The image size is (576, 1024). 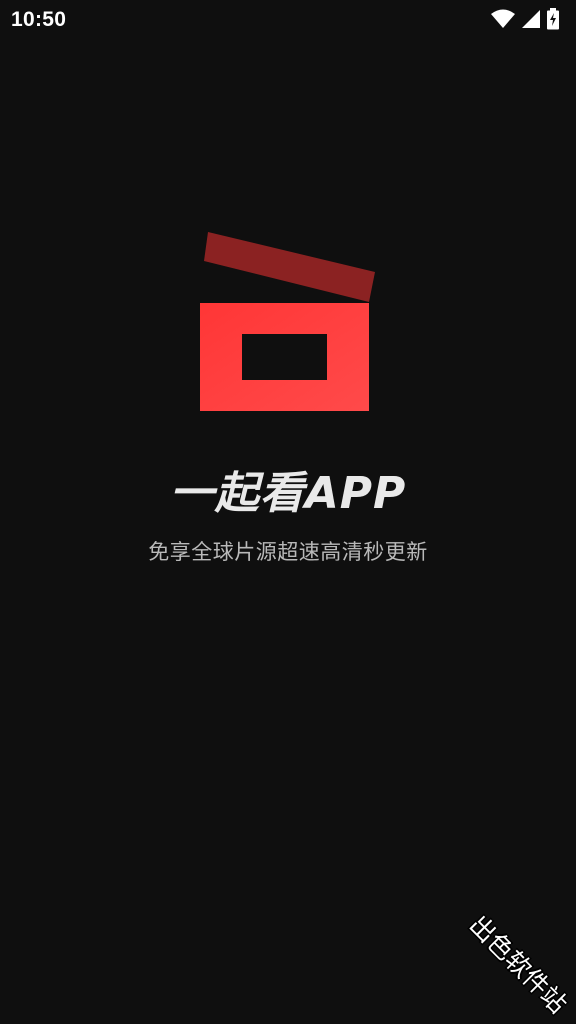 I want to click on status-bar: 10:50, so click(x=288, y=20).